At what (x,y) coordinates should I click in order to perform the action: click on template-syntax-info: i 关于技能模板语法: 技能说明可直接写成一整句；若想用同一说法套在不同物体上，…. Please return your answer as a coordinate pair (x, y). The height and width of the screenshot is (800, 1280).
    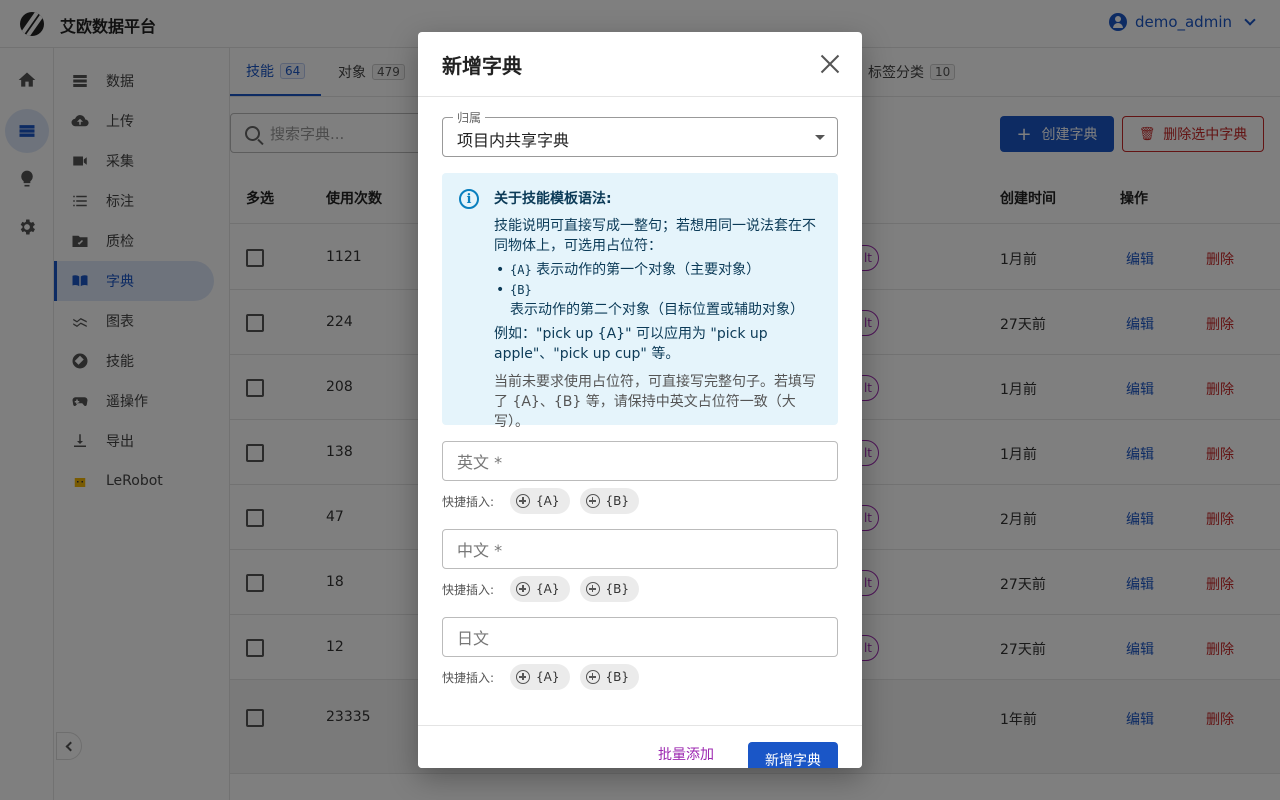
    Looking at the image, I should click on (640, 301).